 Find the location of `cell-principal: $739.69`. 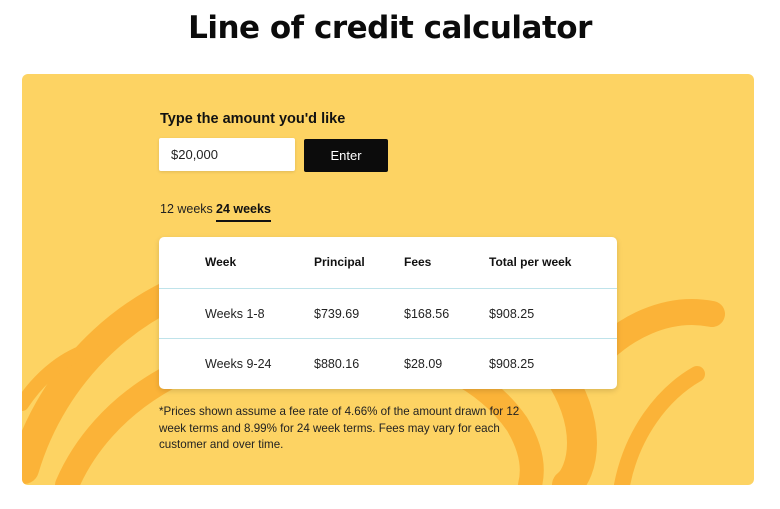

cell-principal: $739.69 is located at coordinates (337, 314).